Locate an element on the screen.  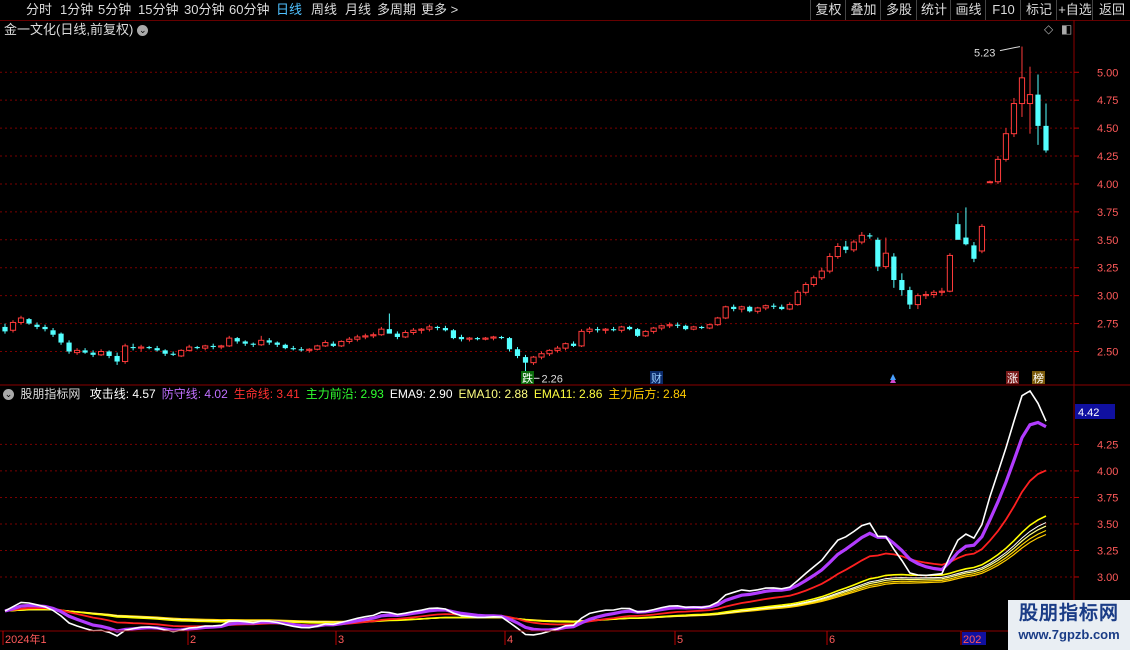
watermark-url: www.7gpzb.com is located at coordinates (1069, 634).